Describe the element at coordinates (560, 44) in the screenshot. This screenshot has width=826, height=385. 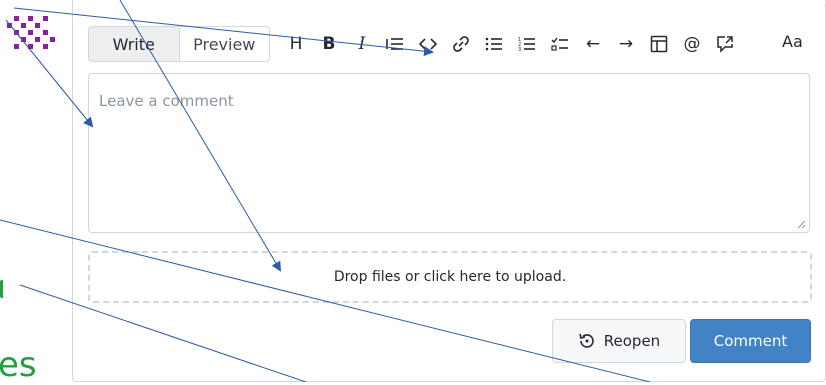
I see `task-list-icon` at that location.